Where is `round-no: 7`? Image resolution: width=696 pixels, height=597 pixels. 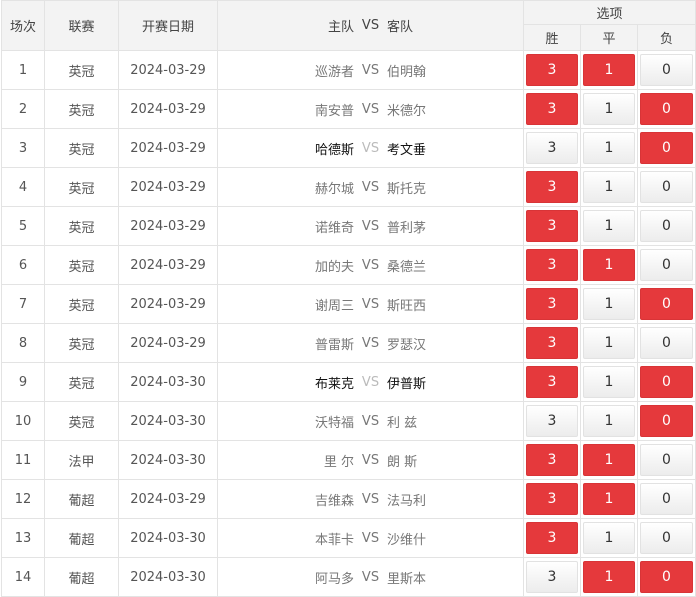 round-no: 7 is located at coordinates (23, 304).